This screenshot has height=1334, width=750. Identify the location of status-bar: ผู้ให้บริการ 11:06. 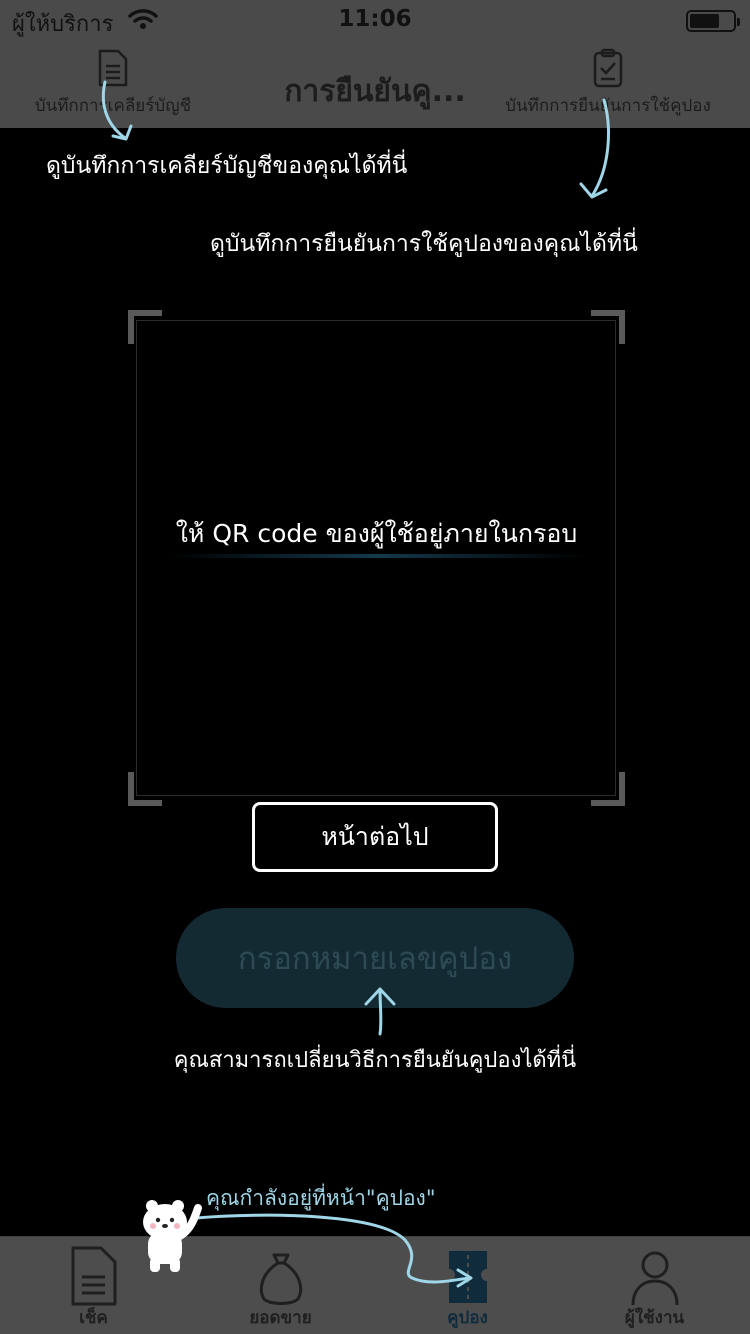
(375, 20).